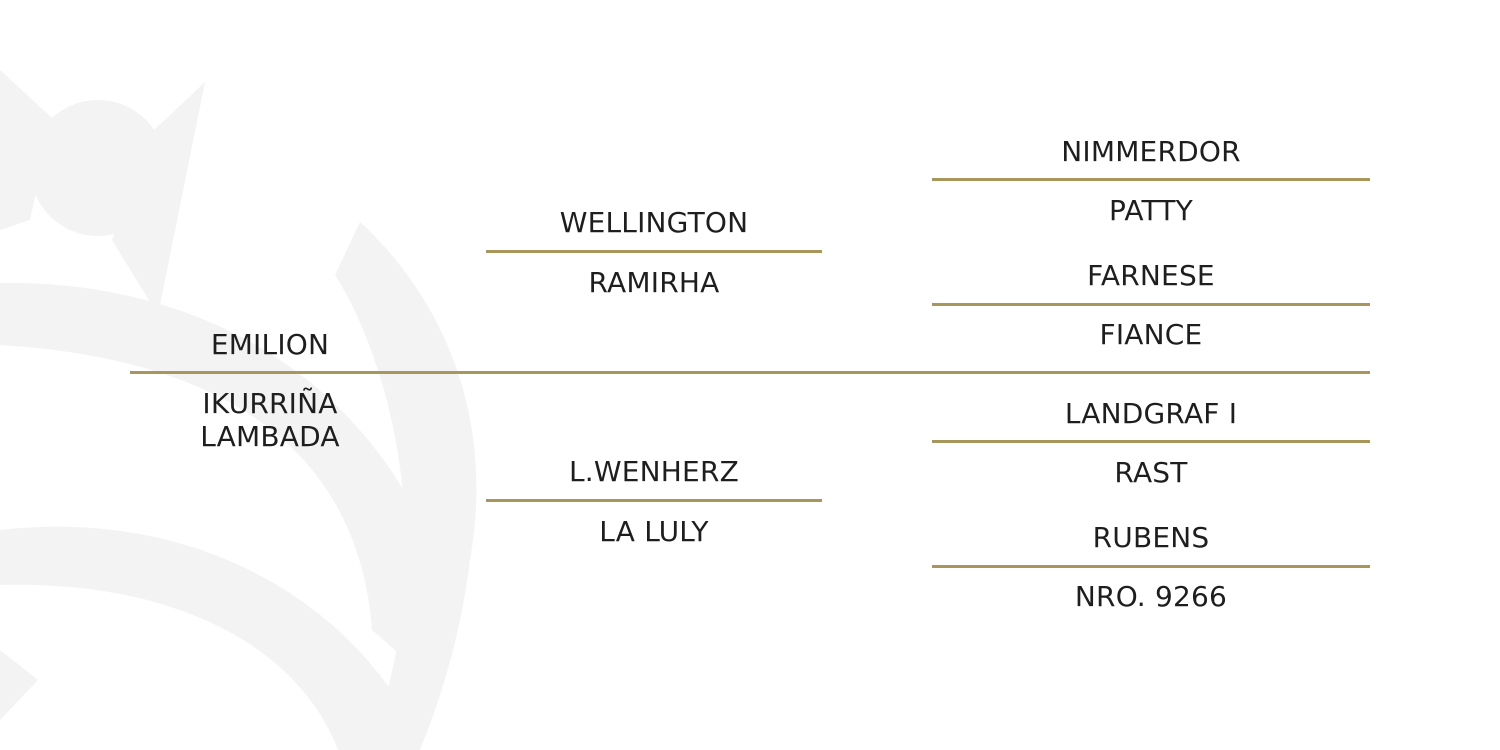 The image size is (1500, 750). Describe the element at coordinates (1151, 275) in the screenshot. I see `sire-dam-sire-name: FARNESE` at that location.